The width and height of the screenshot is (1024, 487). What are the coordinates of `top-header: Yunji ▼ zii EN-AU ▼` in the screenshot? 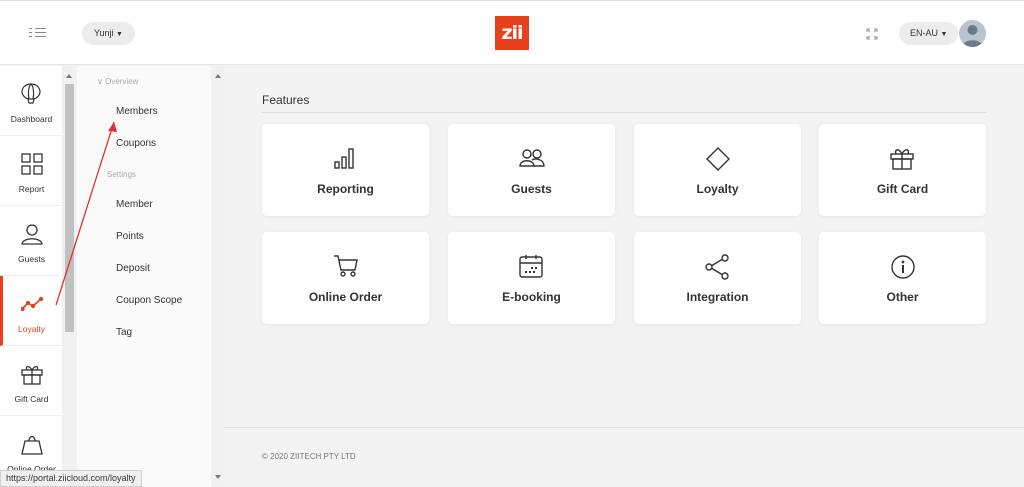 It's located at (512, 32).